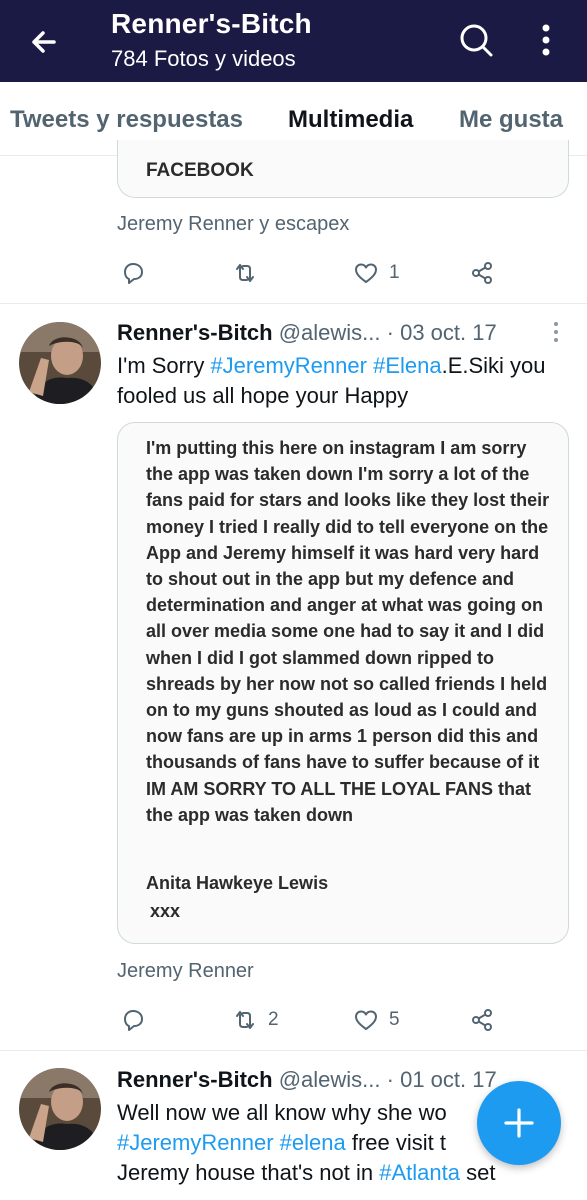  Describe the element at coordinates (394, 1019) in the screenshot. I see `like-count: 5` at that location.